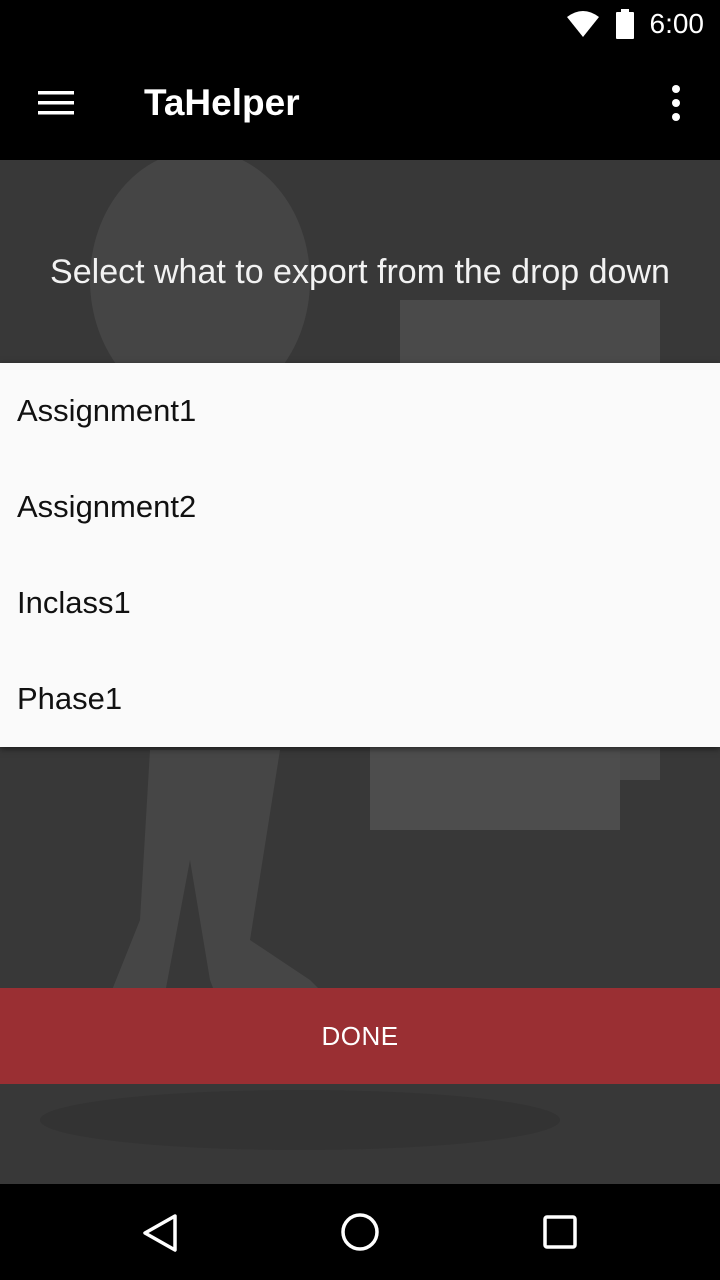  What do you see at coordinates (360, 24) in the screenshot?
I see `status-bar: 6:00` at bounding box center [360, 24].